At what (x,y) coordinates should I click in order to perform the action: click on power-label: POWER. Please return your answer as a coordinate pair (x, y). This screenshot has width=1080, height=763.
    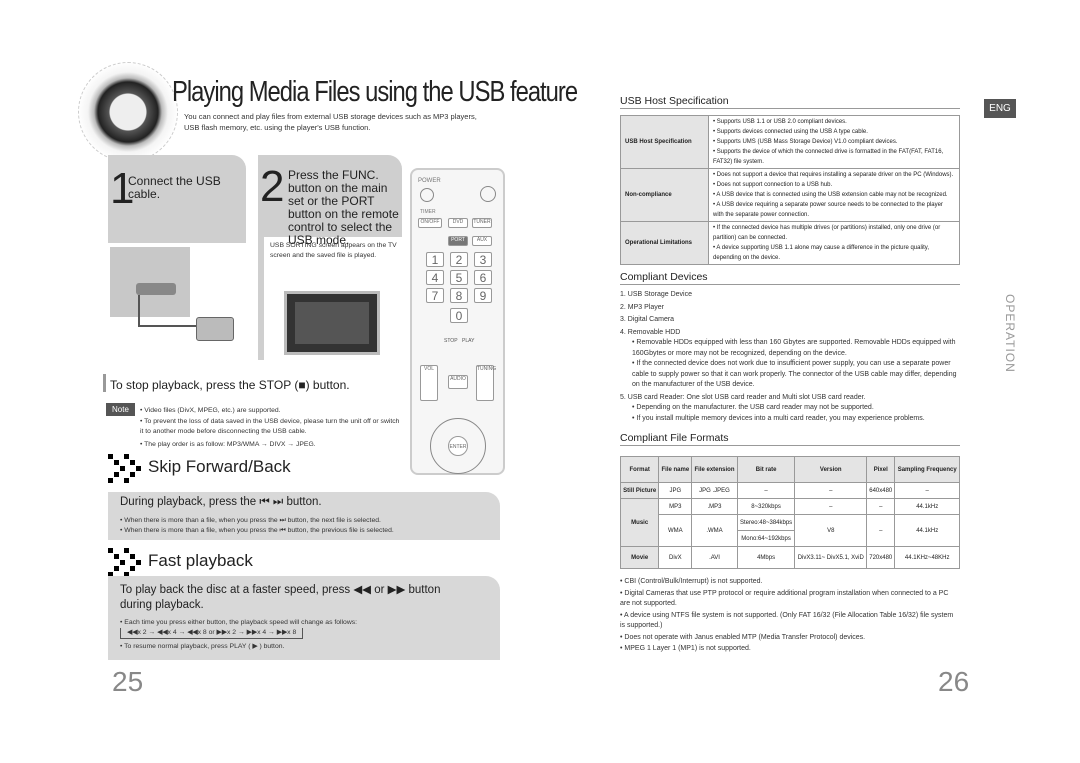
    Looking at the image, I should click on (429, 181).